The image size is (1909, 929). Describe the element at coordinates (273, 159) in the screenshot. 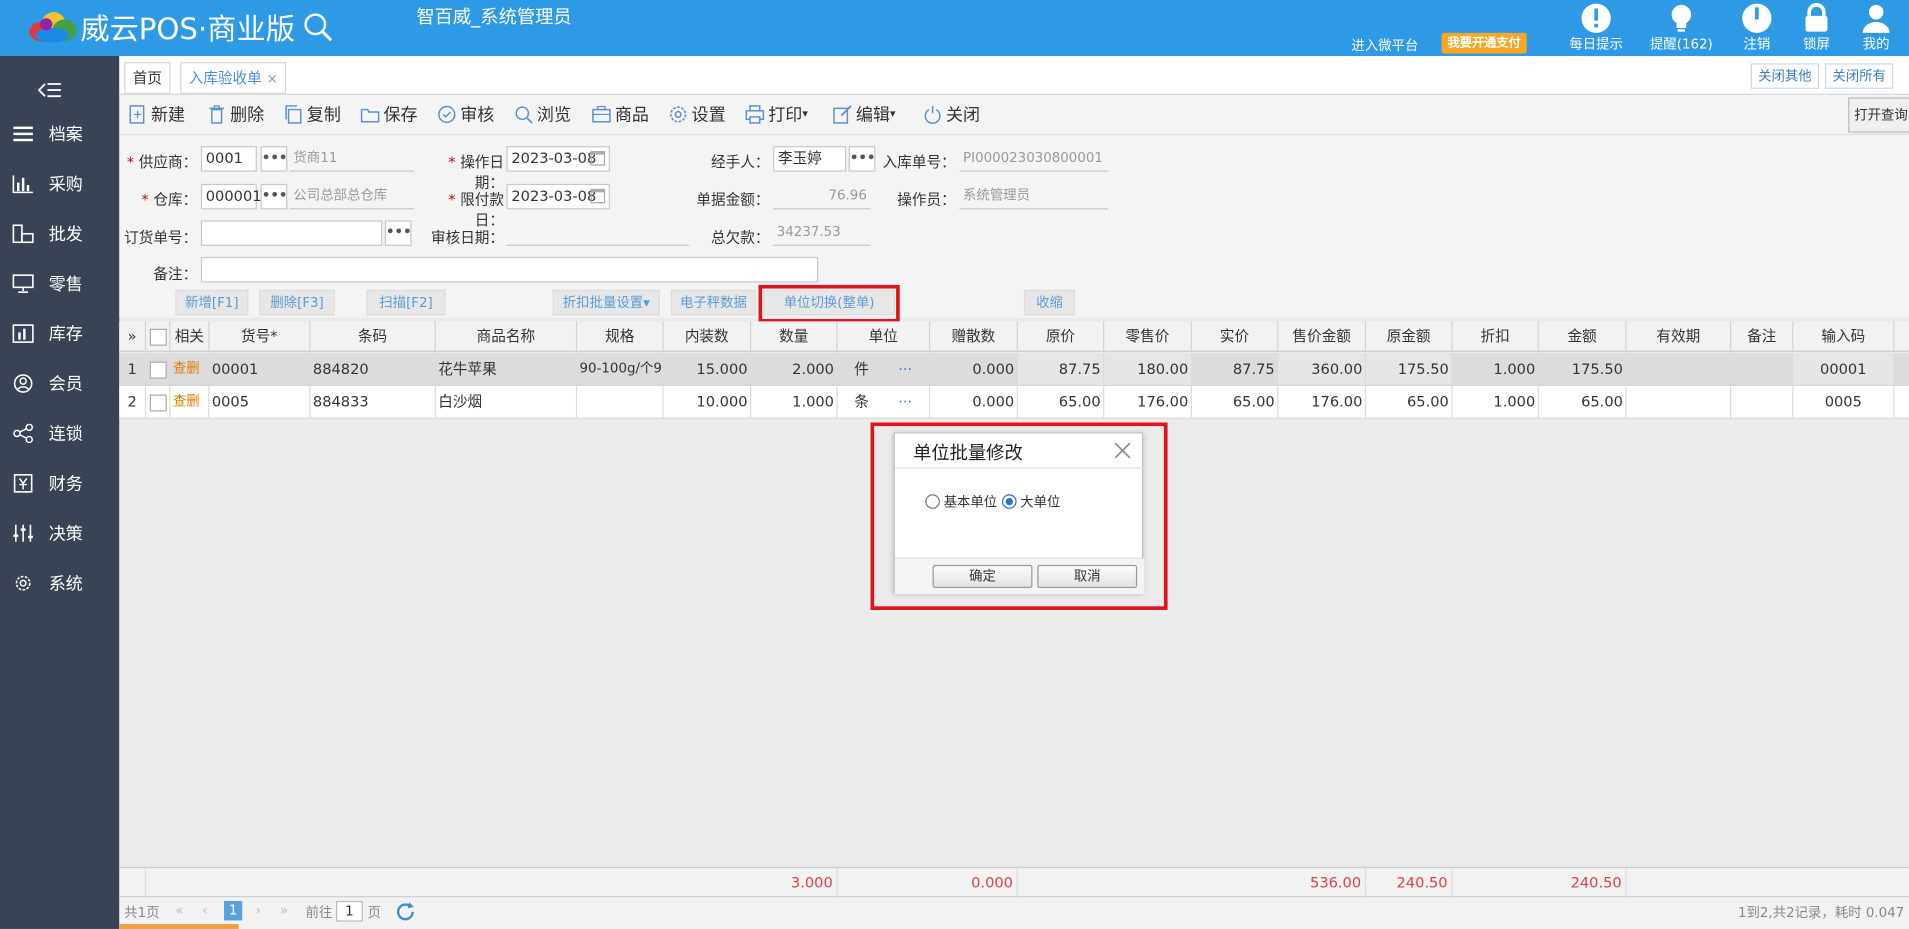

I see `supplier-picker-button: •••` at that location.